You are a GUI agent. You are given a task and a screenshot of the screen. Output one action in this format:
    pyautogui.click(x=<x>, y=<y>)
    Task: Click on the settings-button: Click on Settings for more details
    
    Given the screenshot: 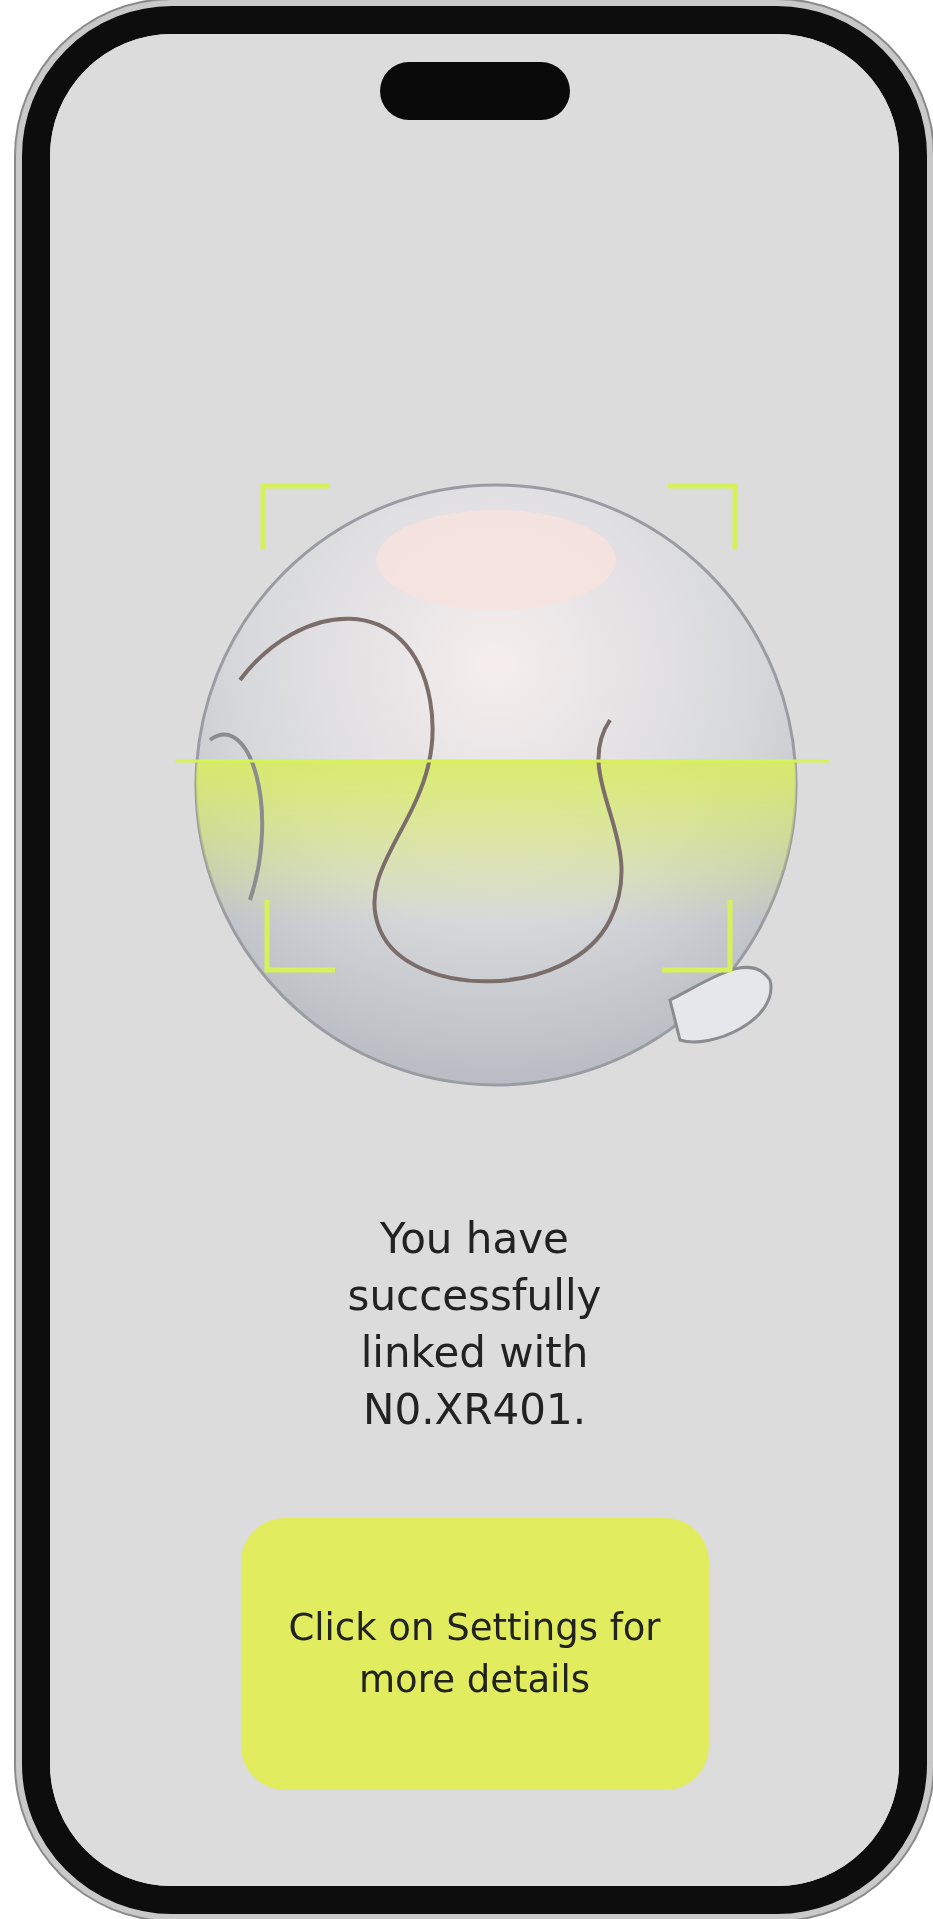 What is the action you would take?
    pyautogui.click(x=474, y=1654)
    